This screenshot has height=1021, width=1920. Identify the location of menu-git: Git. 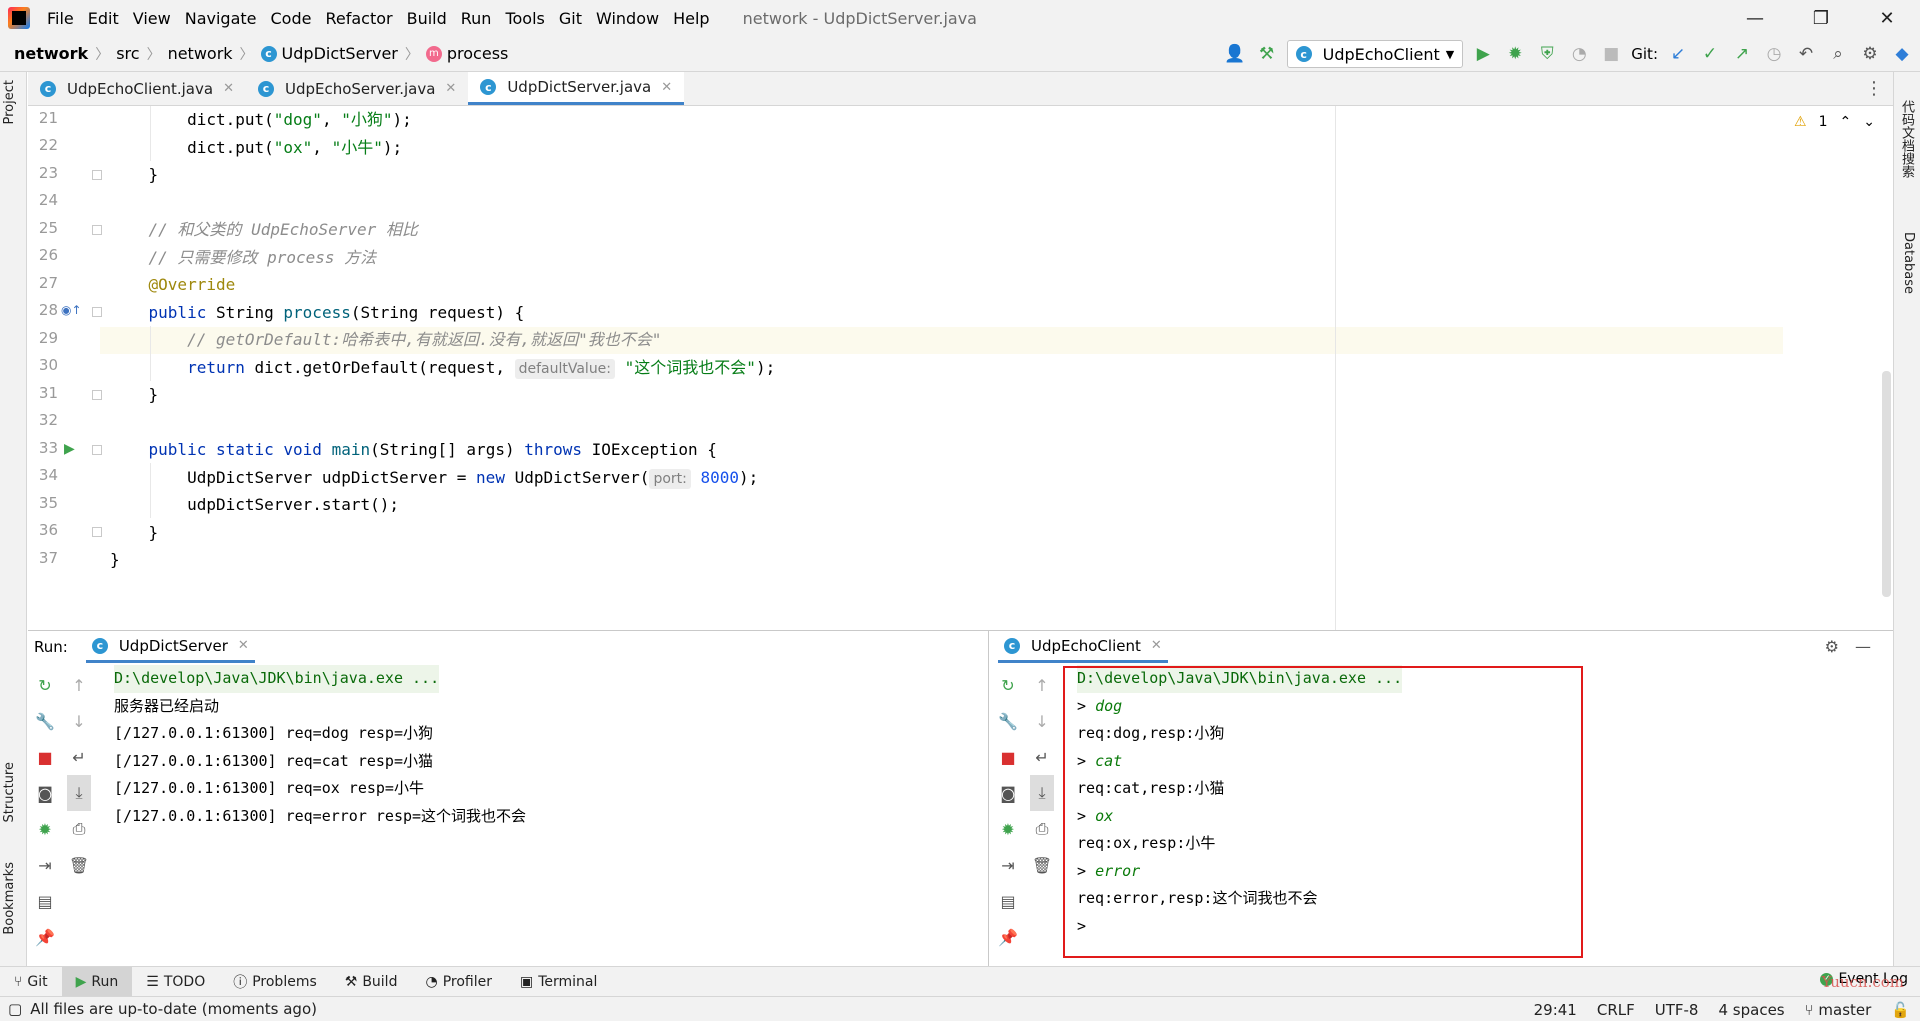
(570, 18).